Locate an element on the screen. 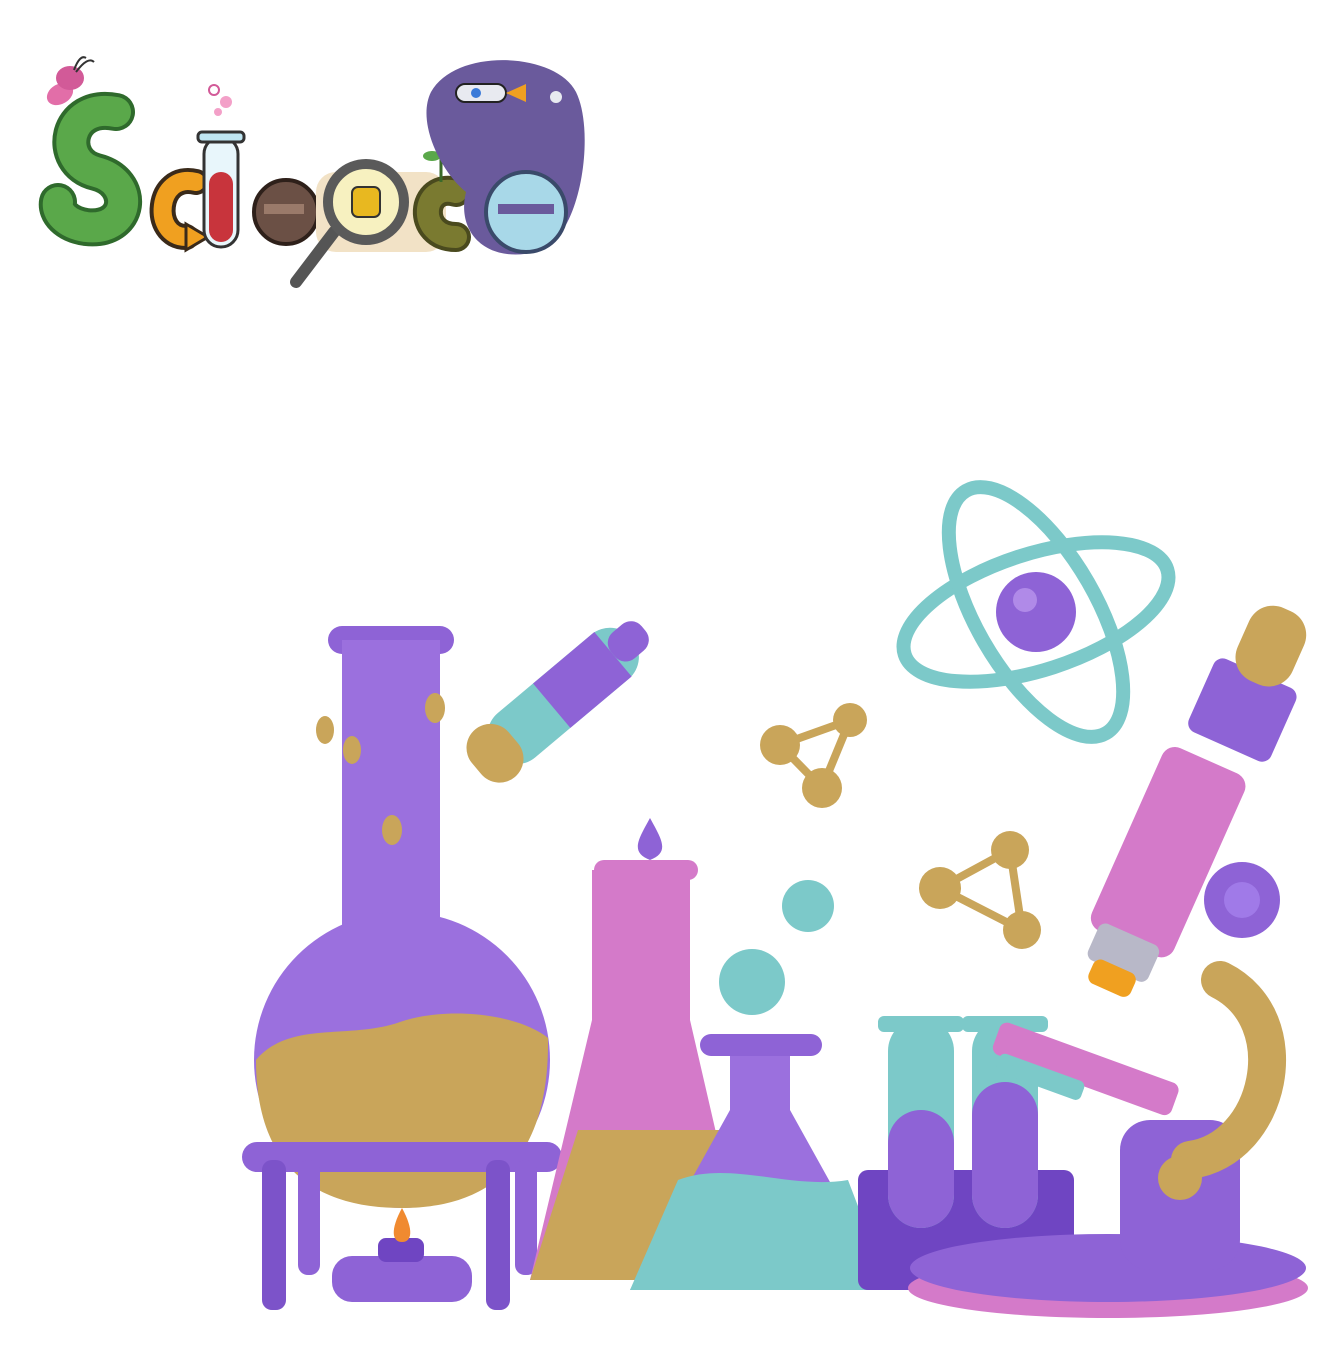 The height and width of the screenshot is (1348, 1338). letter-s-icon is located at coordinates (90, 169).